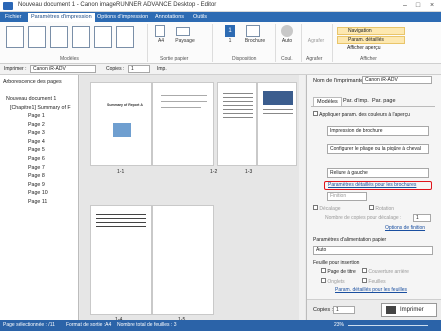 The image size is (441, 331). What do you see at coordinates (244, 59) in the screenshot?
I see `group-label: Disposition` at bounding box center [244, 59].